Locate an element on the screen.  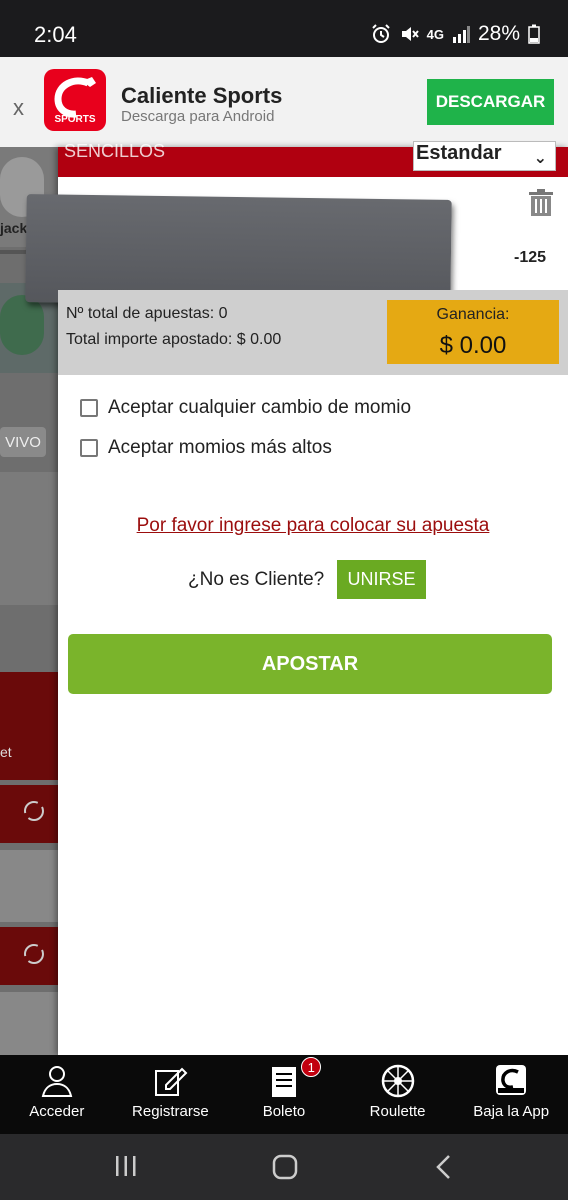
battery-icon is located at coordinates (534, 34).